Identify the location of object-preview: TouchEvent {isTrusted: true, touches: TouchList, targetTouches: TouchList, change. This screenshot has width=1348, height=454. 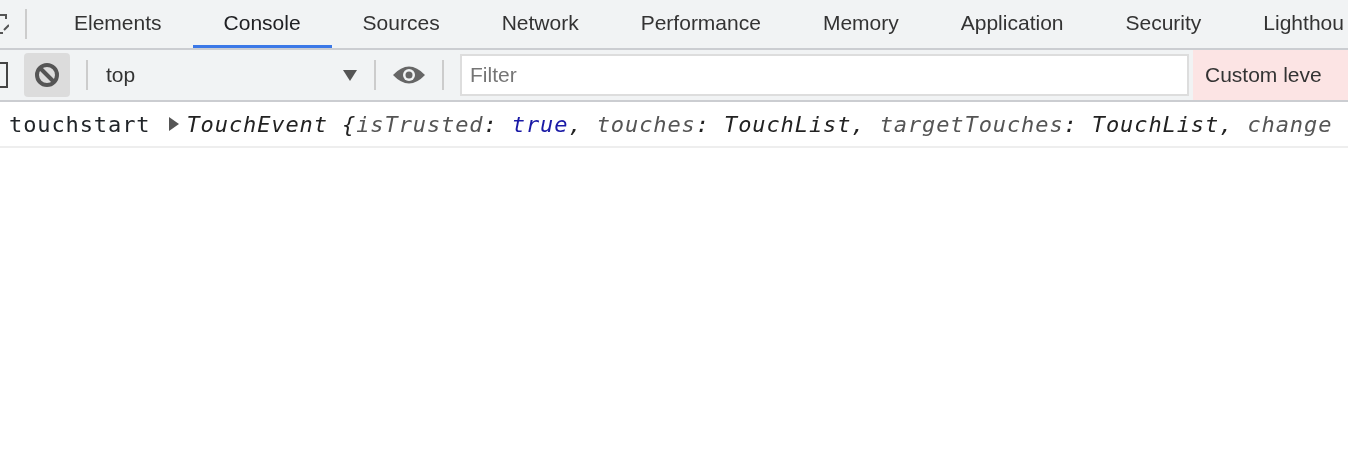
(759, 124).